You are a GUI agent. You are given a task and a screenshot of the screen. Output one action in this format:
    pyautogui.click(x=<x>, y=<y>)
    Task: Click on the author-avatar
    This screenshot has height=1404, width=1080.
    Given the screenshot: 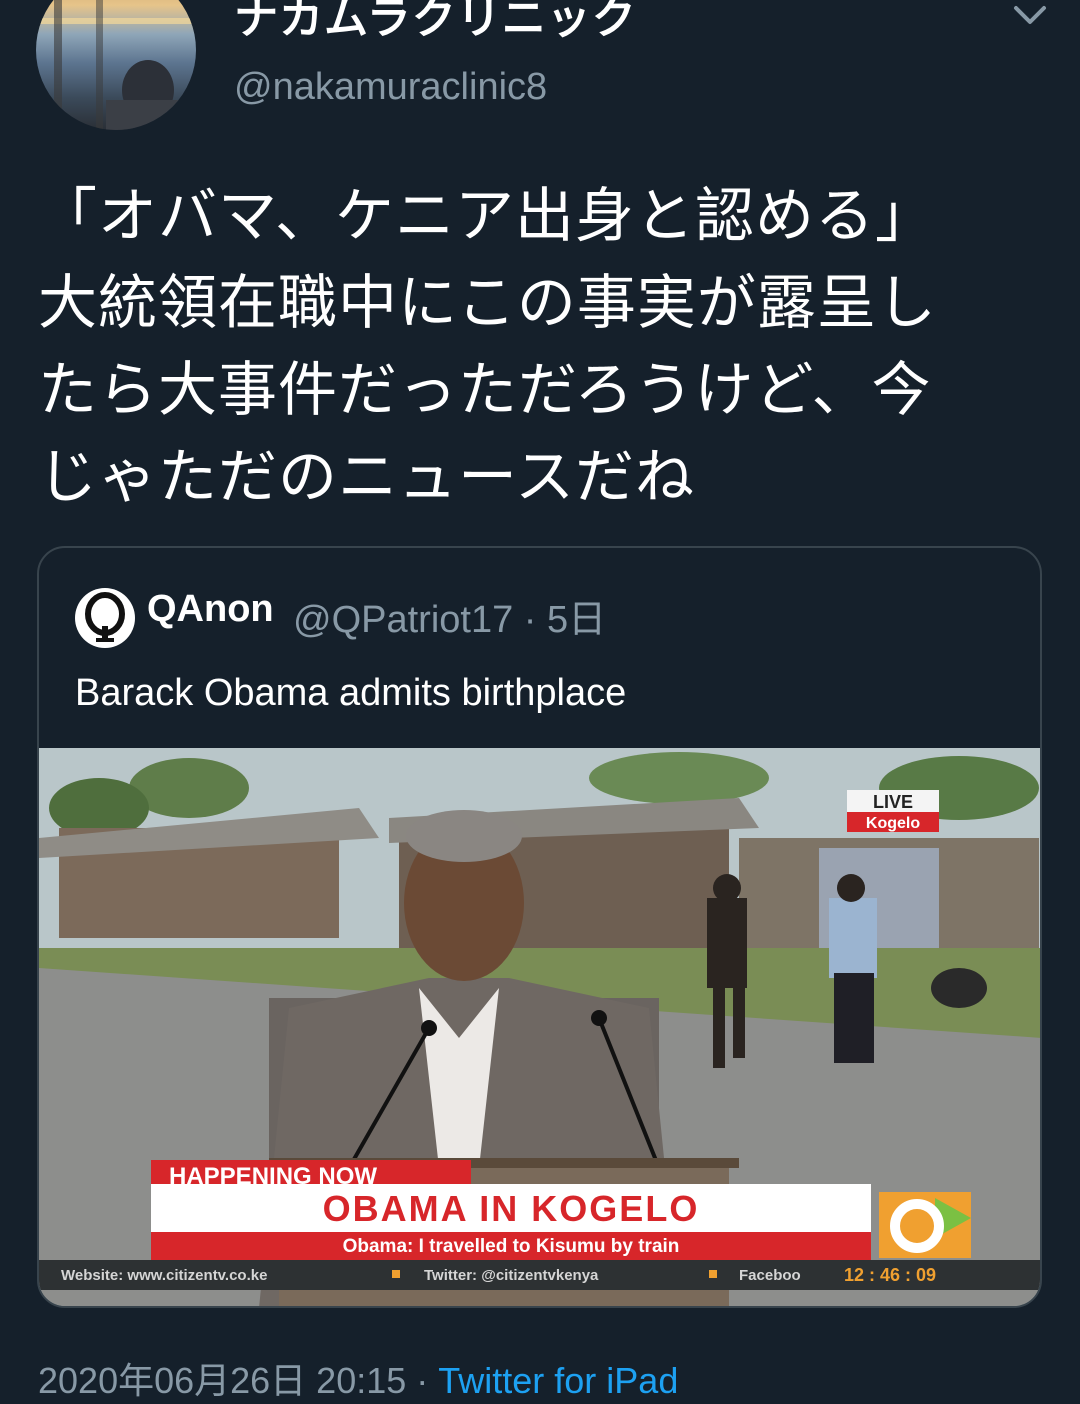 What is the action you would take?
    pyautogui.click(x=116, y=65)
    